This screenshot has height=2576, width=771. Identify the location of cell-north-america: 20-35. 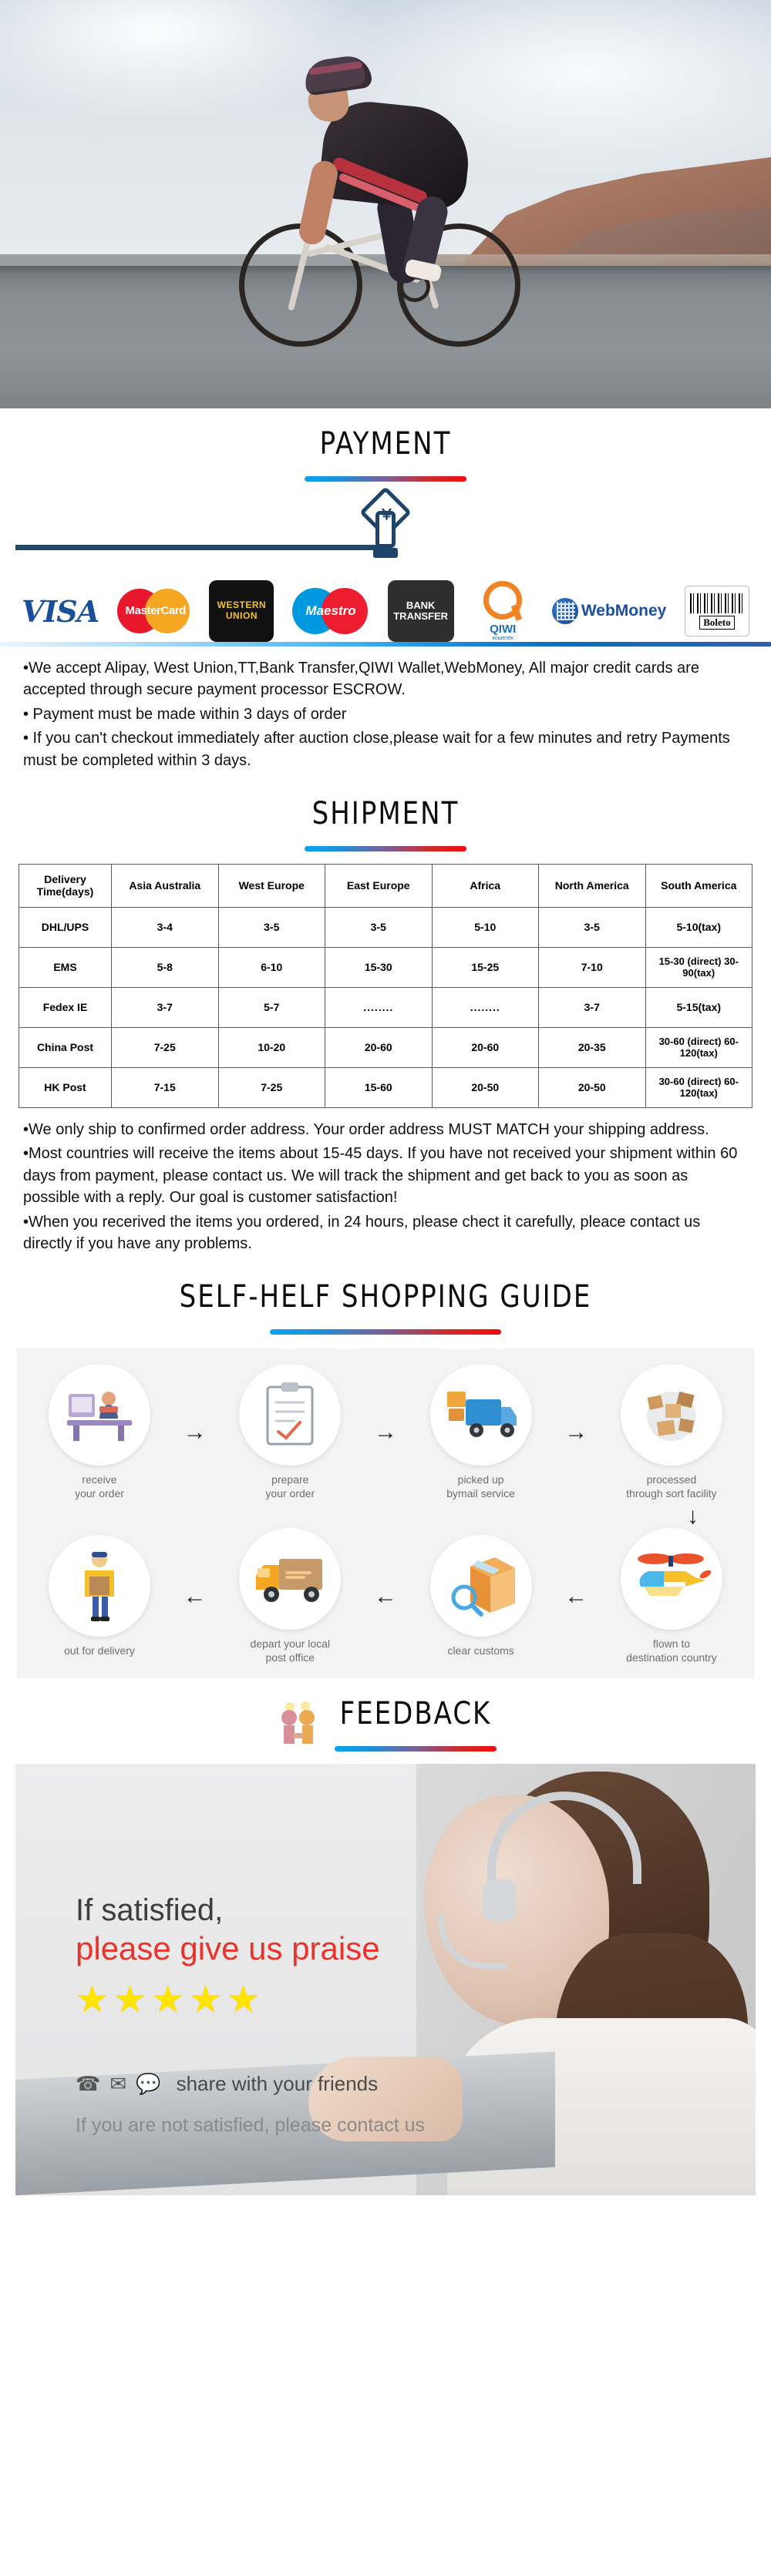
(592, 1047).